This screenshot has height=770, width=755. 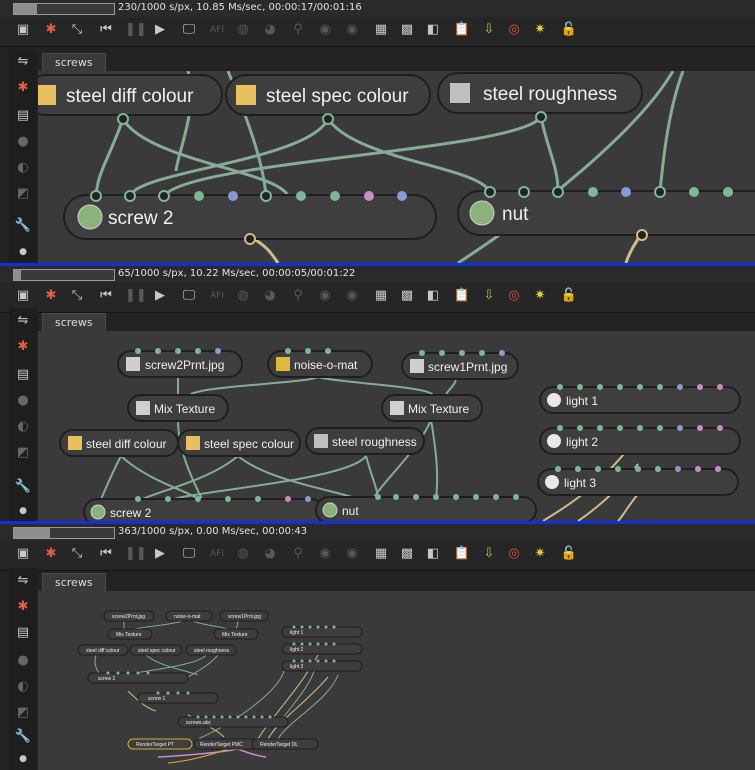 What do you see at coordinates (298, 296) in the screenshot?
I see `object-picker-icon: ⚲` at bounding box center [298, 296].